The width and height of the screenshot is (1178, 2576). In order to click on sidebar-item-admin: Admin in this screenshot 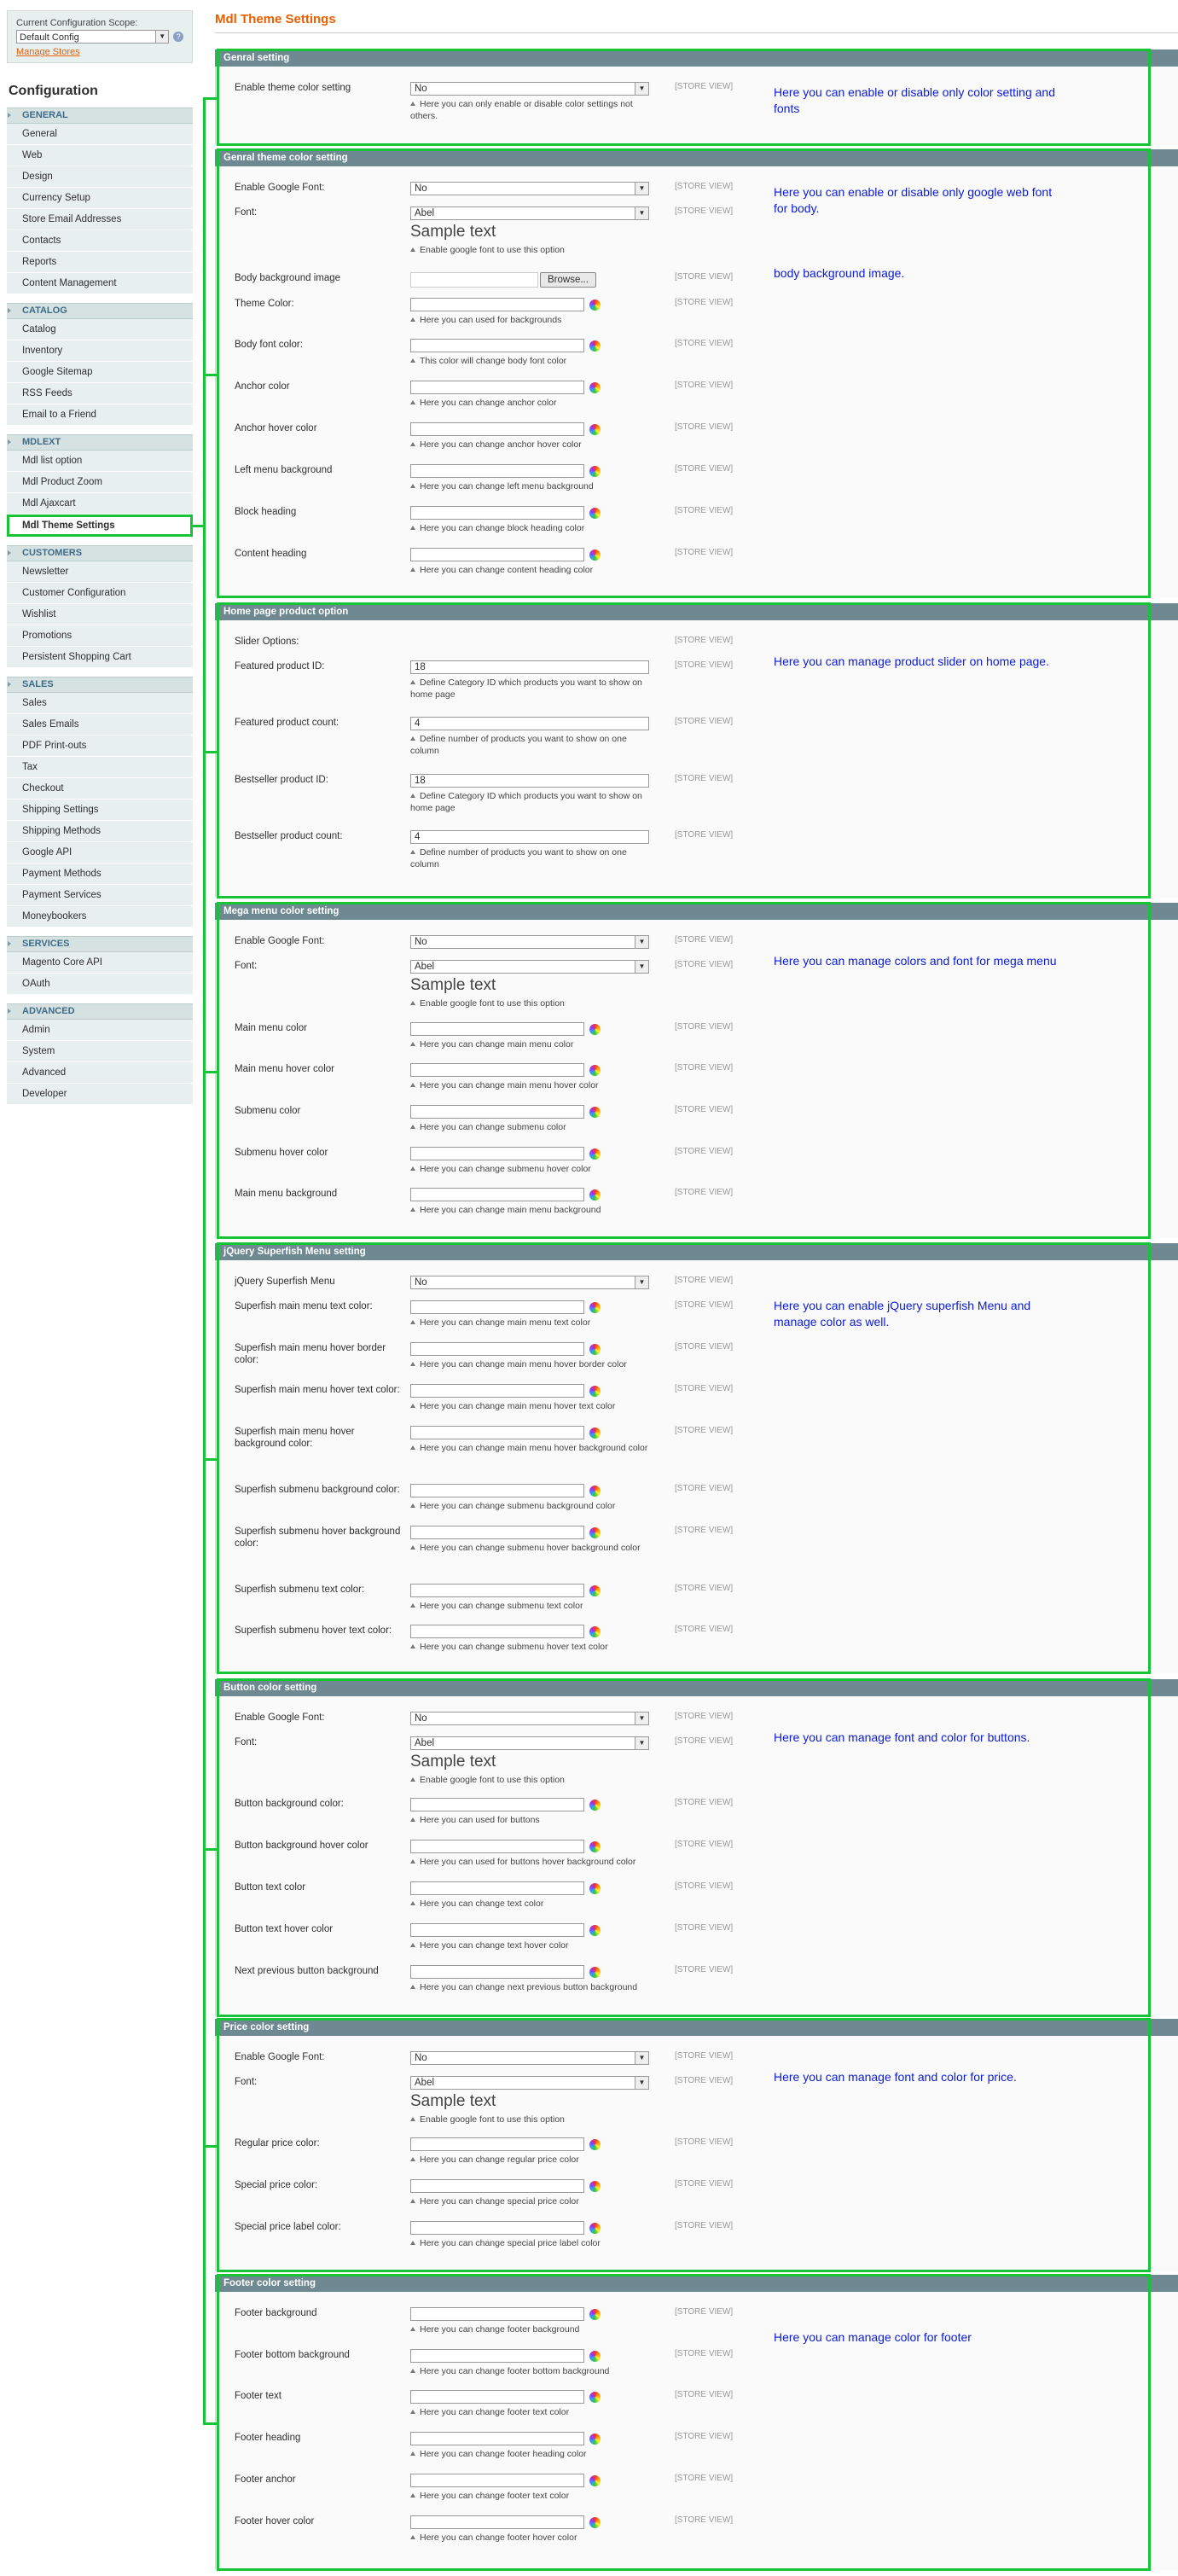, I will do `click(100, 1030)`.